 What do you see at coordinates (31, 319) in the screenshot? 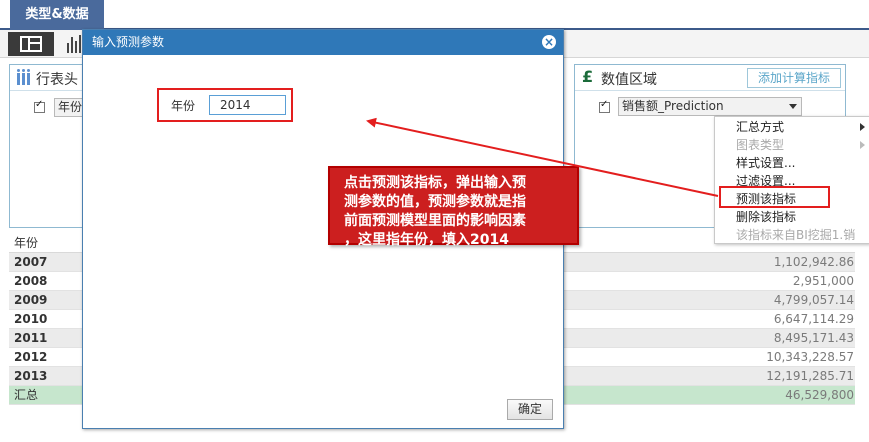
I see `year-cell: 2010` at bounding box center [31, 319].